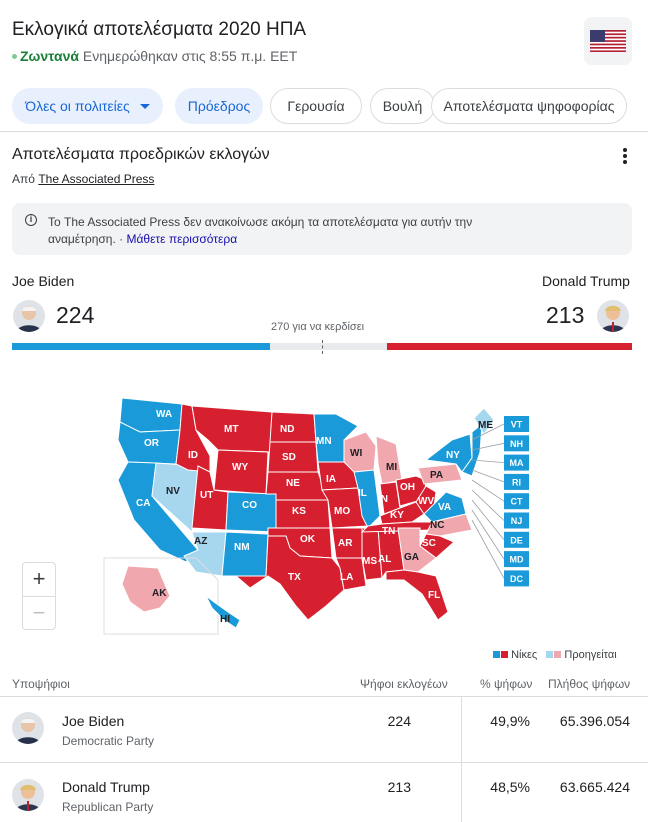 This screenshot has height=822, width=648. Describe the element at coordinates (173, 491) in the screenshot. I see `state-label-nv: NV` at that location.